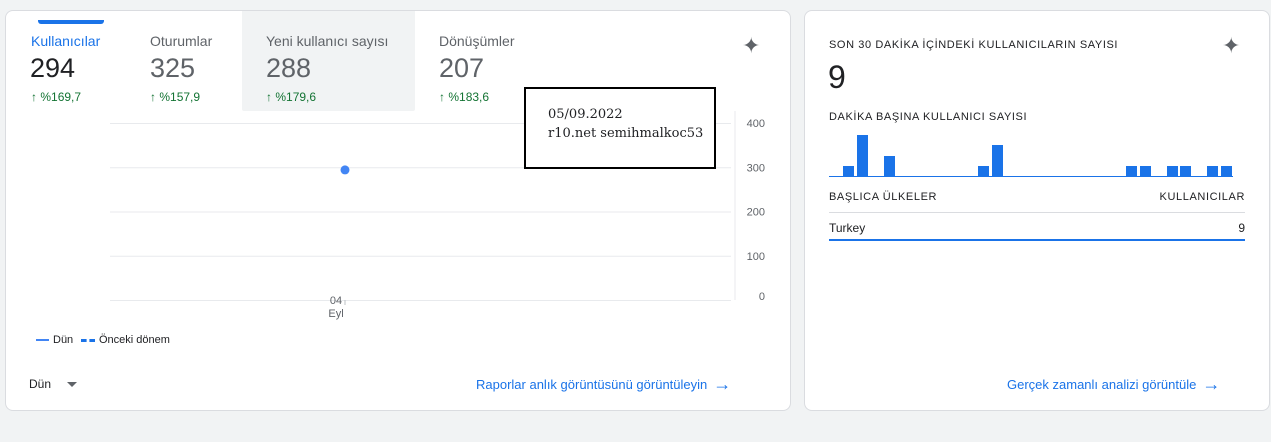 The height and width of the screenshot is (442, 1271). I want to click on legend-solid-swatch, so click(42, 340).